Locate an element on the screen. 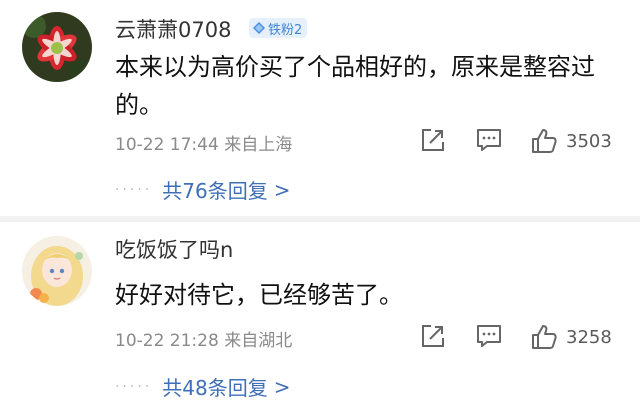  flower-avatar-icon is located at coordinates (57, 47).